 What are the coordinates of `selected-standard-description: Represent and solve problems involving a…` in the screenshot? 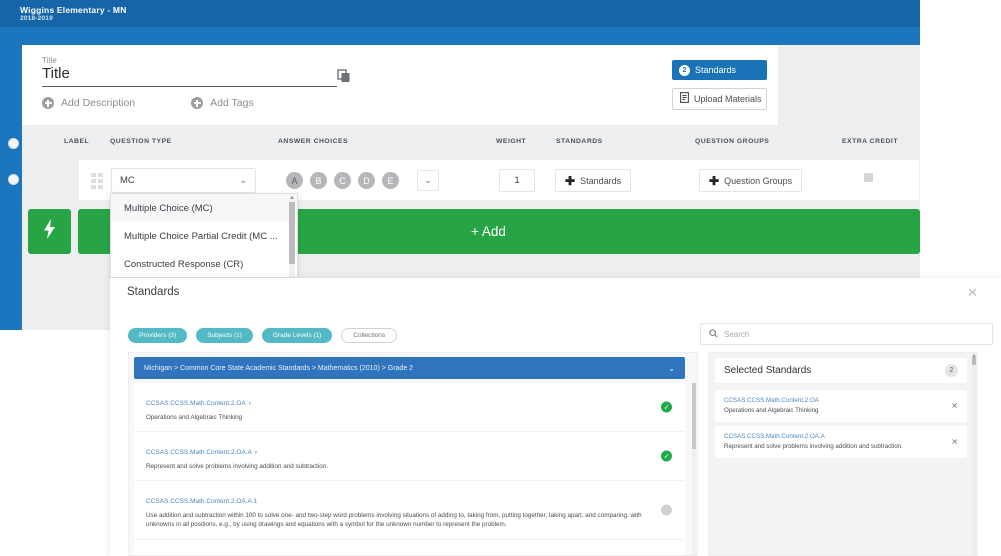 It's located at (813, 446).